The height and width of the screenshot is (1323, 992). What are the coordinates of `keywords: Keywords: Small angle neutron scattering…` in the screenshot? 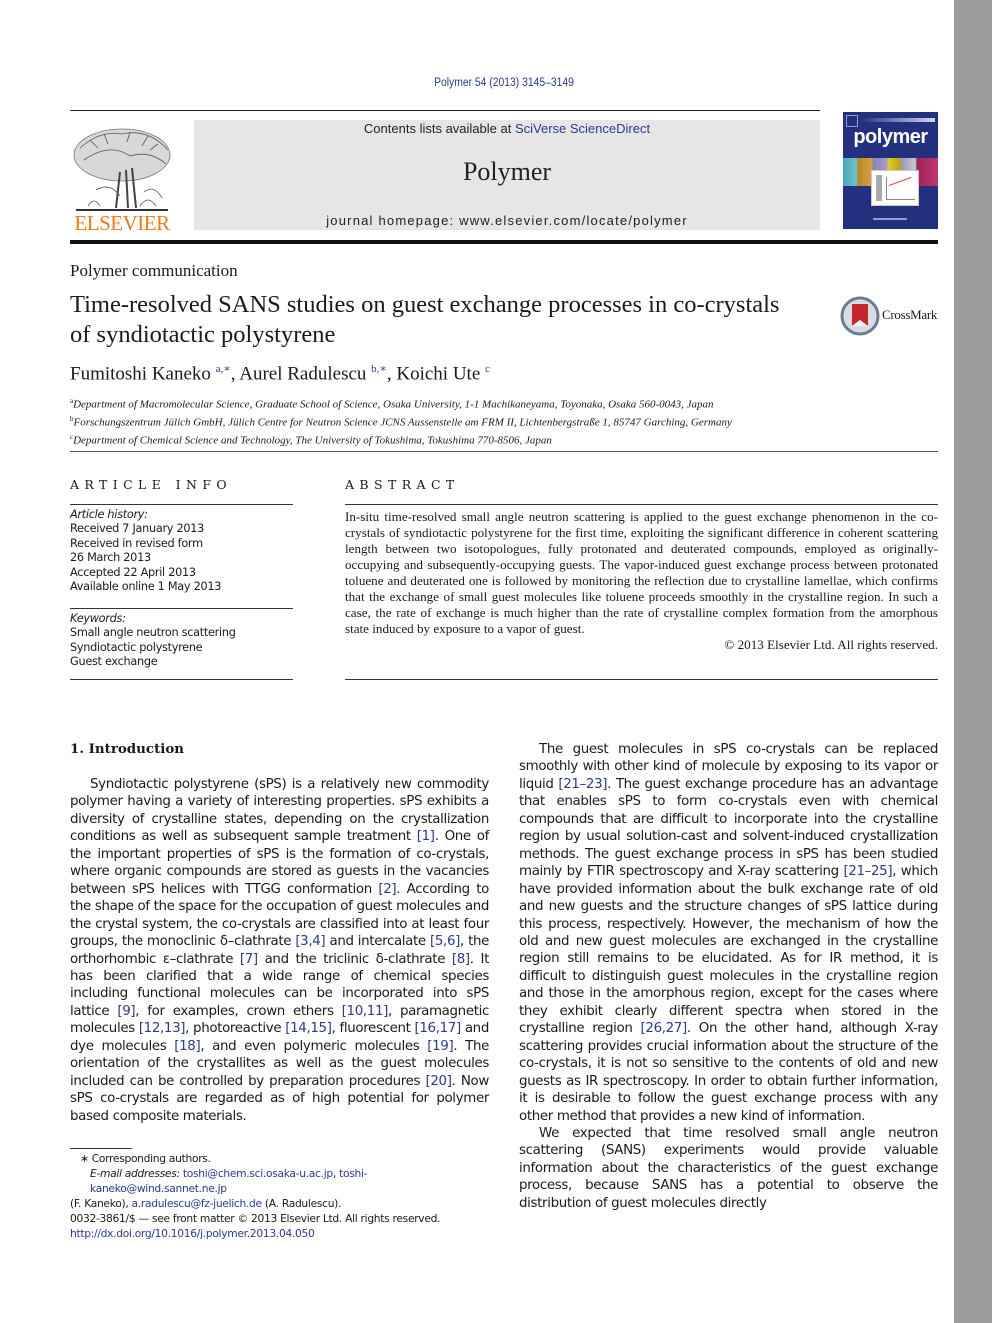 It's located at (153, 641).